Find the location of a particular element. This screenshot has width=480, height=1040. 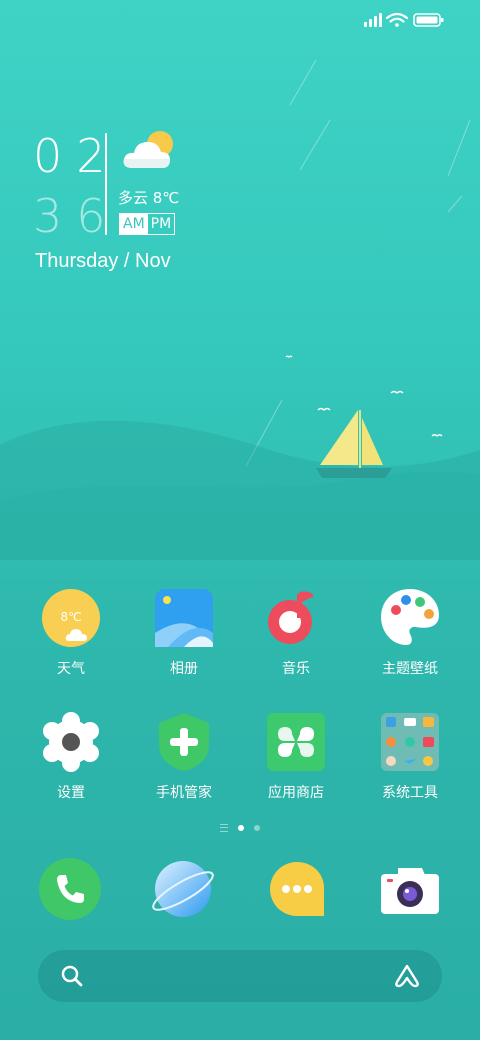

phone-icon is located at coordinates (70, 889).